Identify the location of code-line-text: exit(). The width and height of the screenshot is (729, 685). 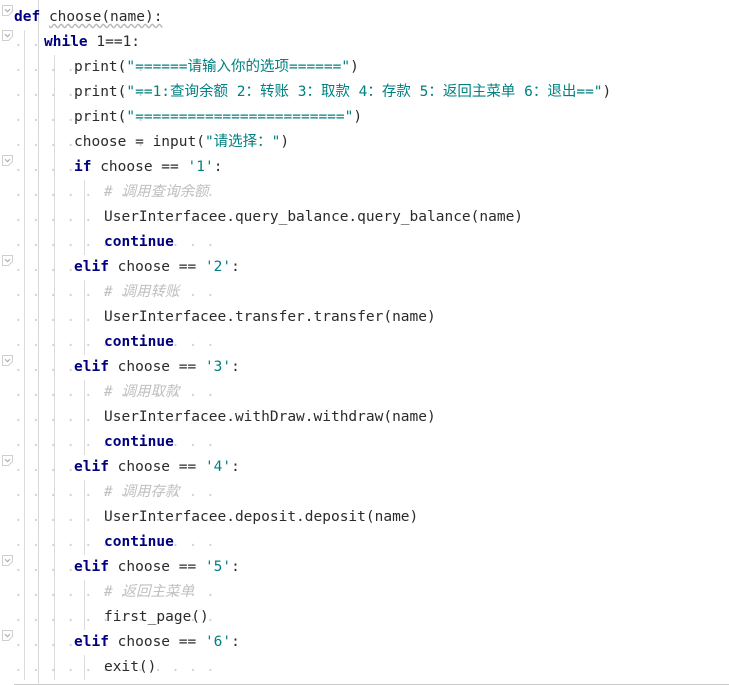
(130, 667).